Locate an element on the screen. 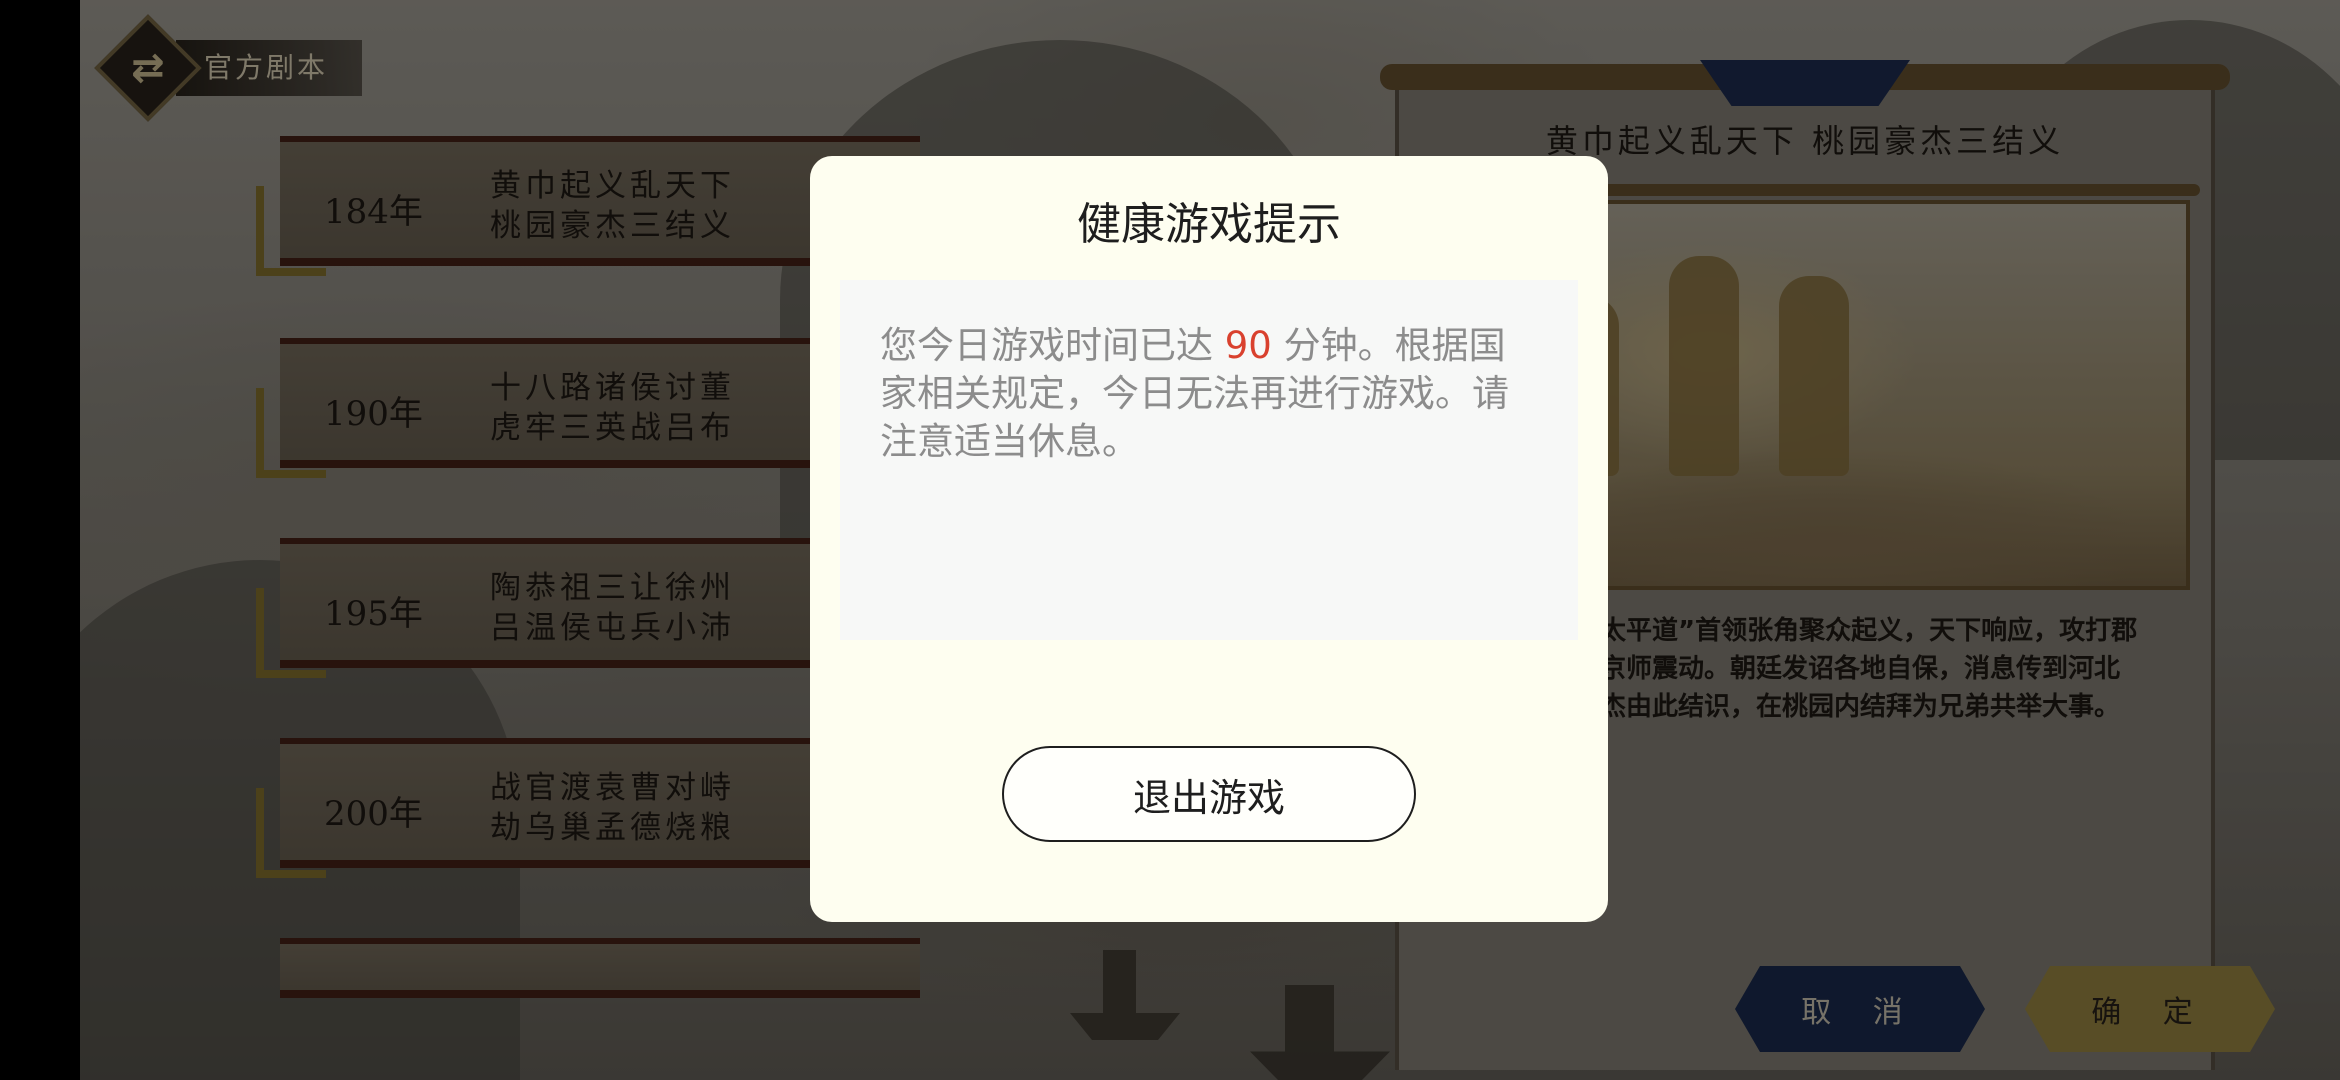 Image resolution: width=2340 pixels, height=1080 pixels. message-prefix: 您今日游戏时间已达 is located at coordinates (1046, 345).